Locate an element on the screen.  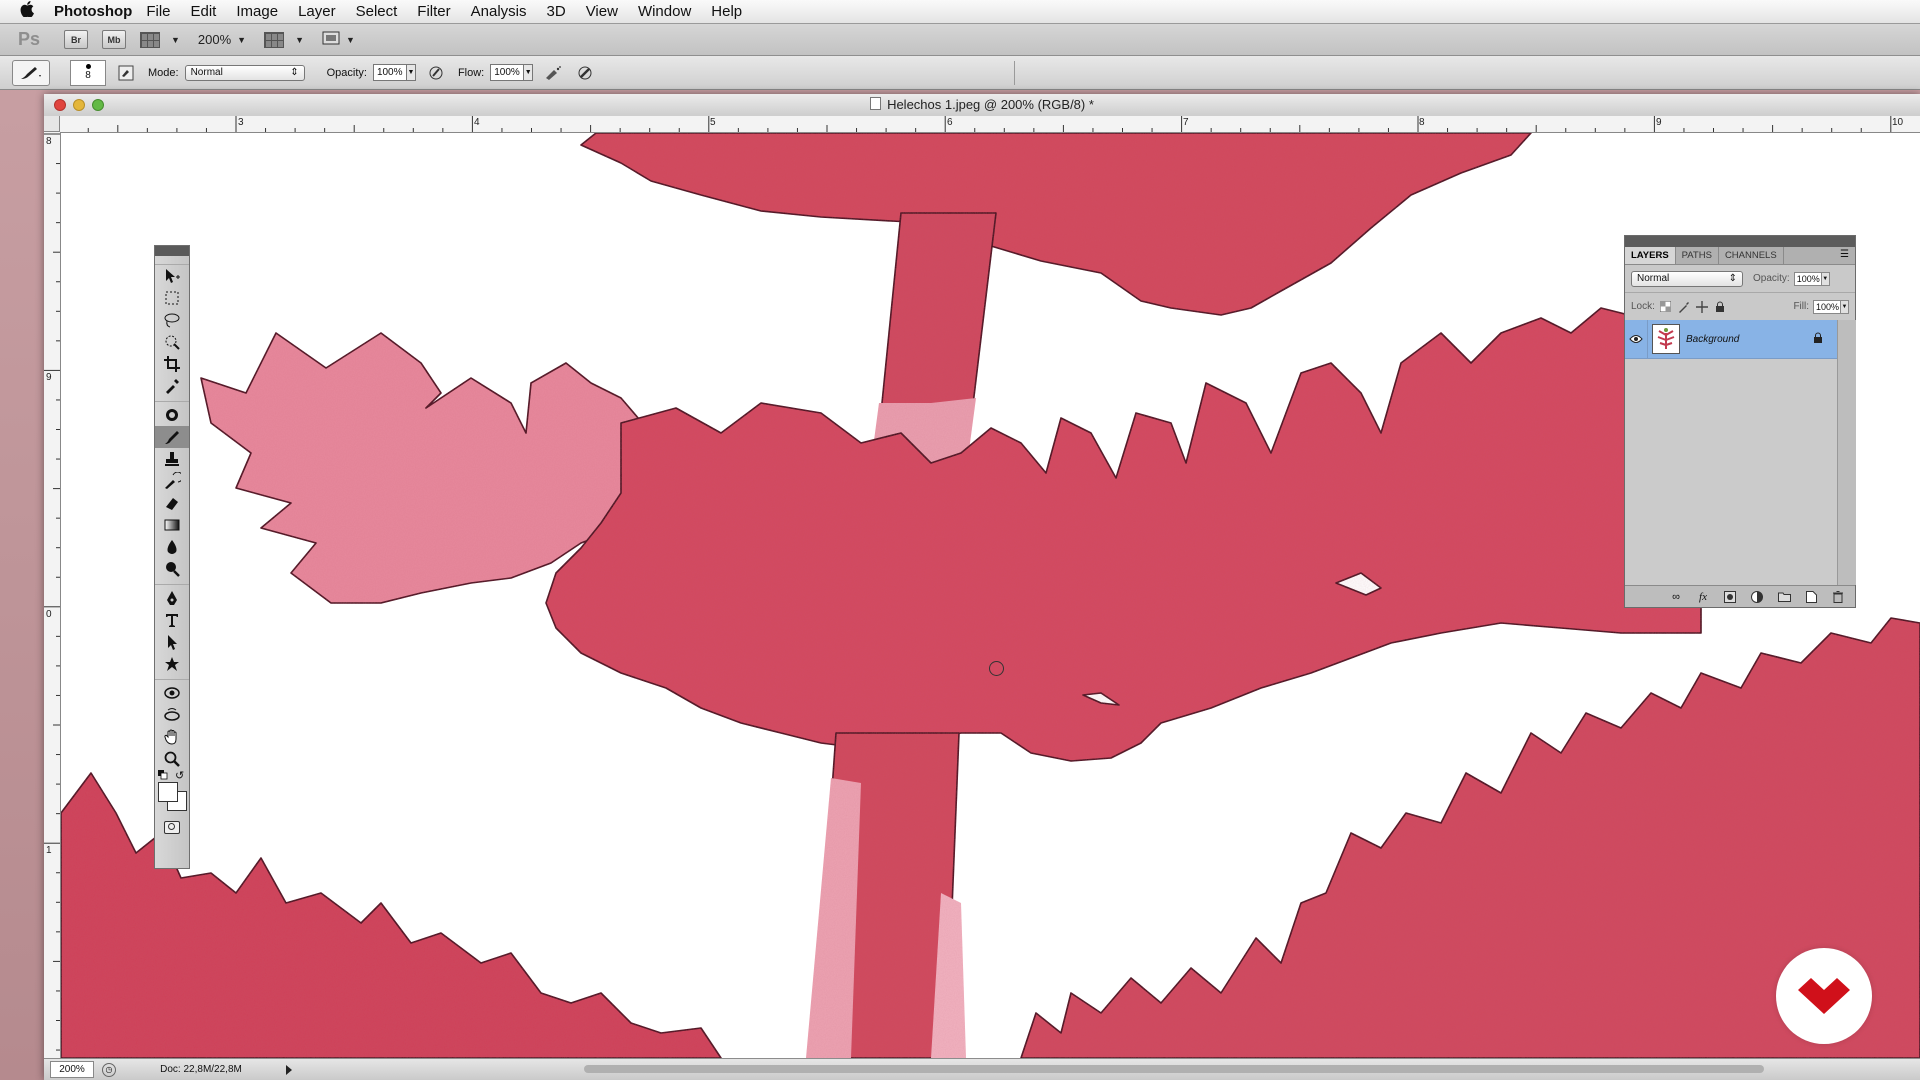
tools-panel-grip is located at coordinates (172, 260).